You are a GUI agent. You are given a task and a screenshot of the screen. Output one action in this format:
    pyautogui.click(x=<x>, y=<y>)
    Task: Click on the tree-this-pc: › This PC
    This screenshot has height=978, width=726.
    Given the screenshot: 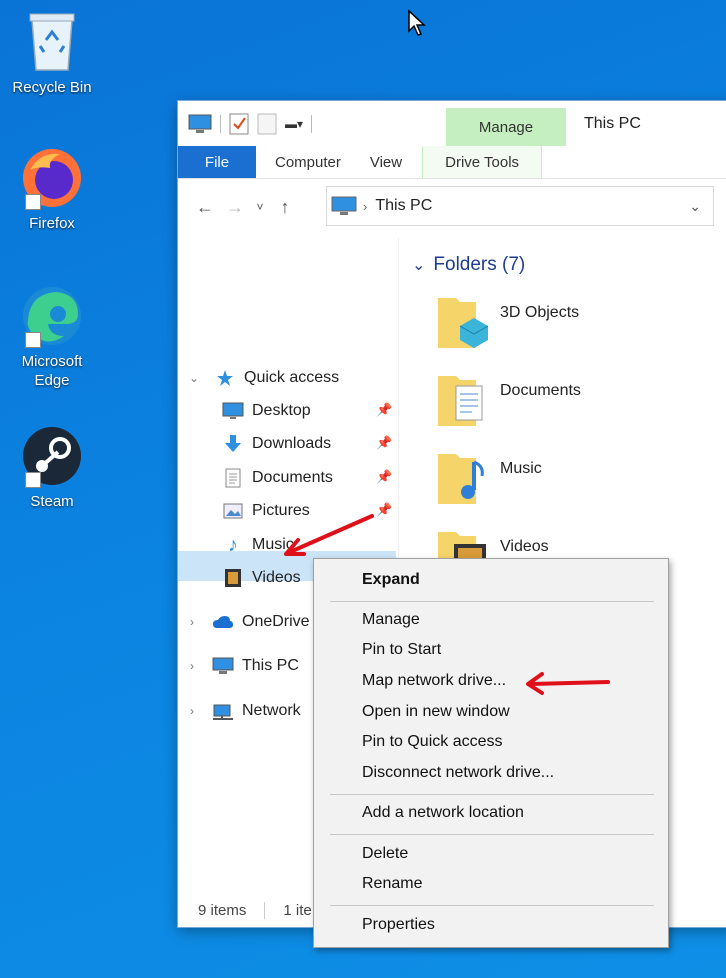 What is the action you would take?
    pyautogui.click(x=244, y=666)
    